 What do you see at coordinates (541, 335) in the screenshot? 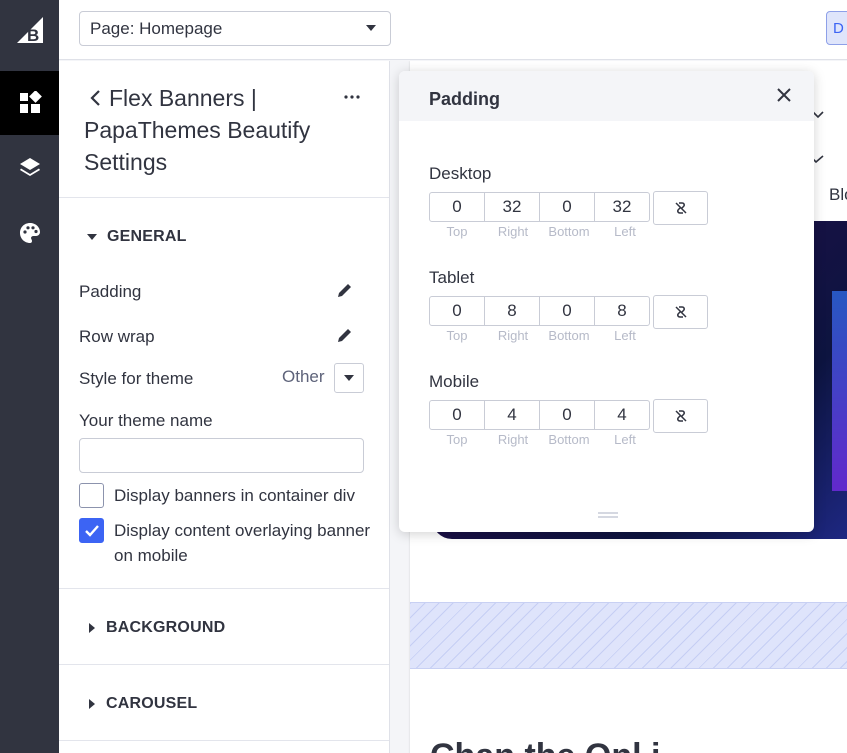
I see `tablet-side-labels: Top Right Bottom Left` at bounding box center [541, 335].